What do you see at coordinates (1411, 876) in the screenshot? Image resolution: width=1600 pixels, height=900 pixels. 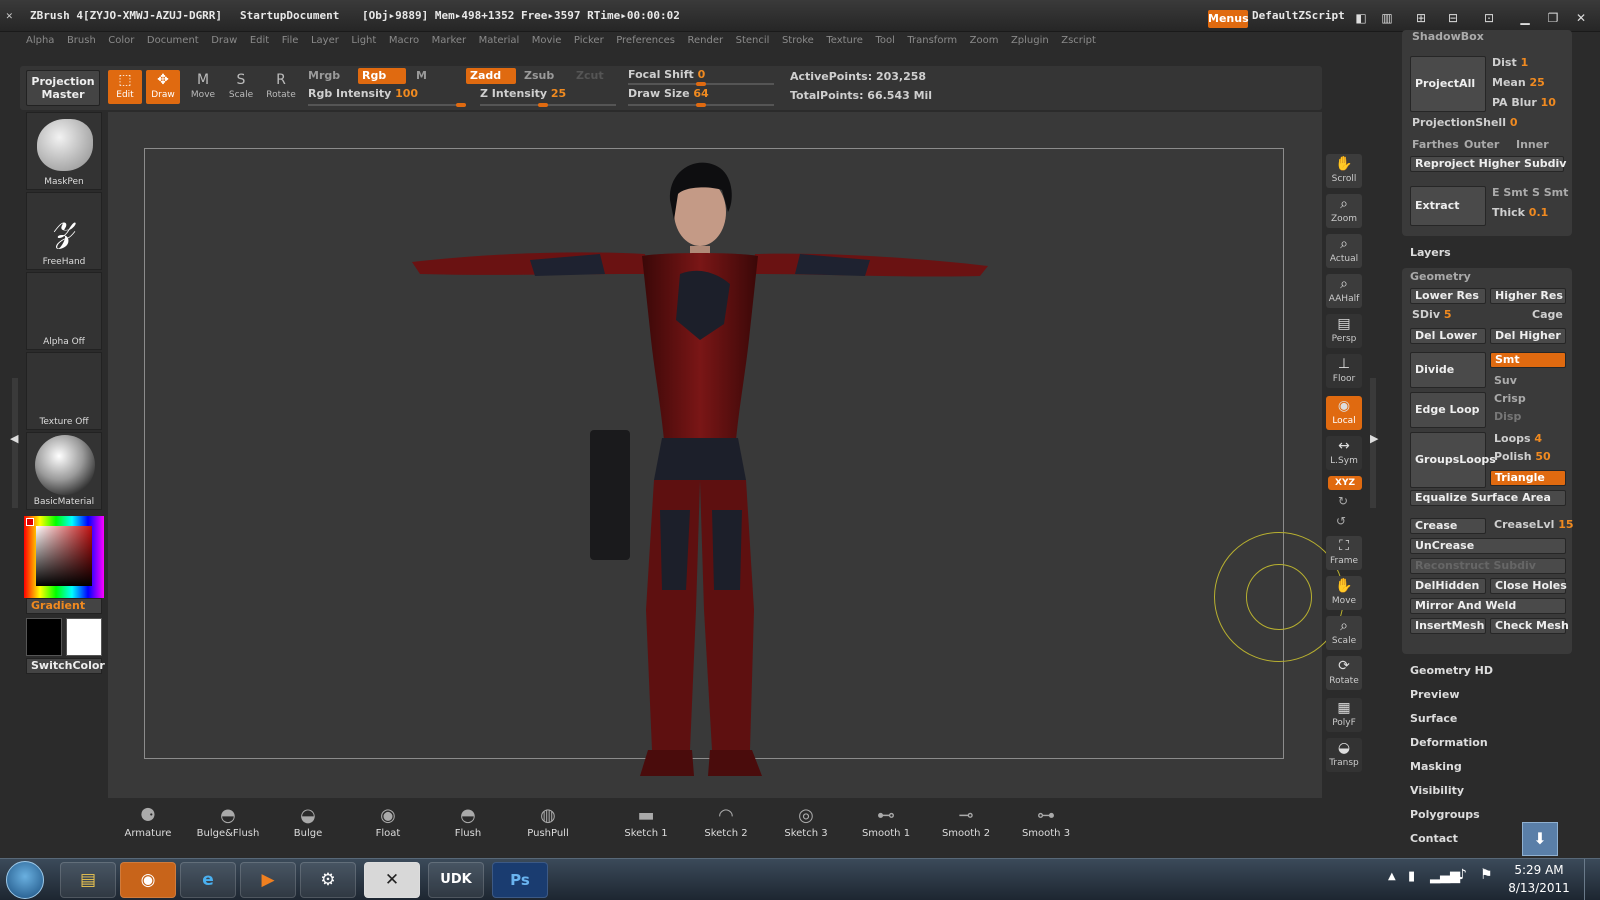 I see `network-icon: ▮` at bounding box center [1411, 876].